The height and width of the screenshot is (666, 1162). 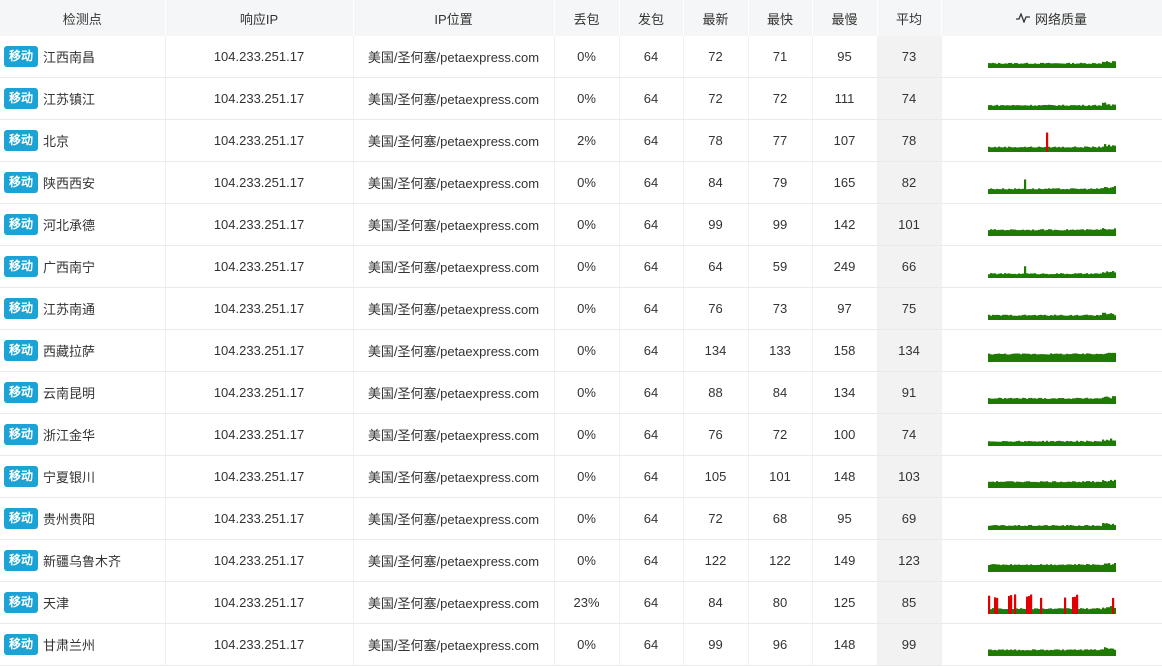 What do you see at coordinates (587, 18) in the screenshot?
I see `header-loss: 丢包` at bounding box center [587, 18].